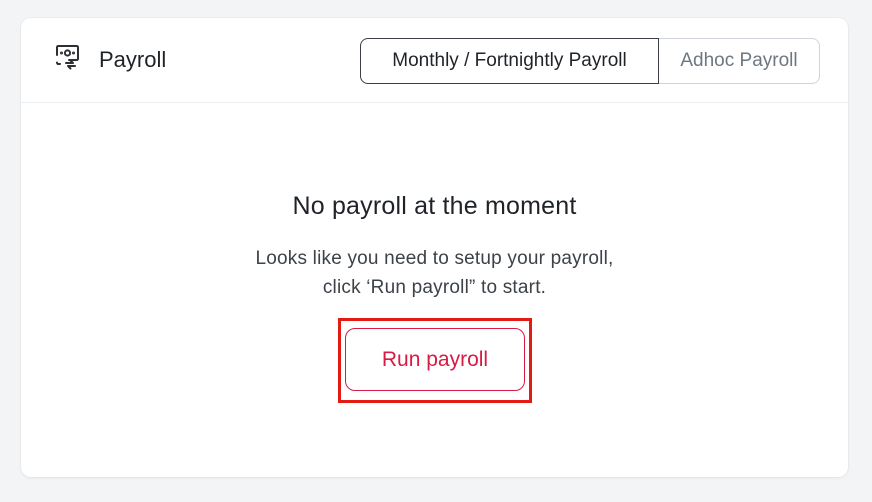 The image size is (872, 502). Describe the element at coordinates (435, 359) in the screenshot. I see `run-payroll-button: Run payroll` at that location.